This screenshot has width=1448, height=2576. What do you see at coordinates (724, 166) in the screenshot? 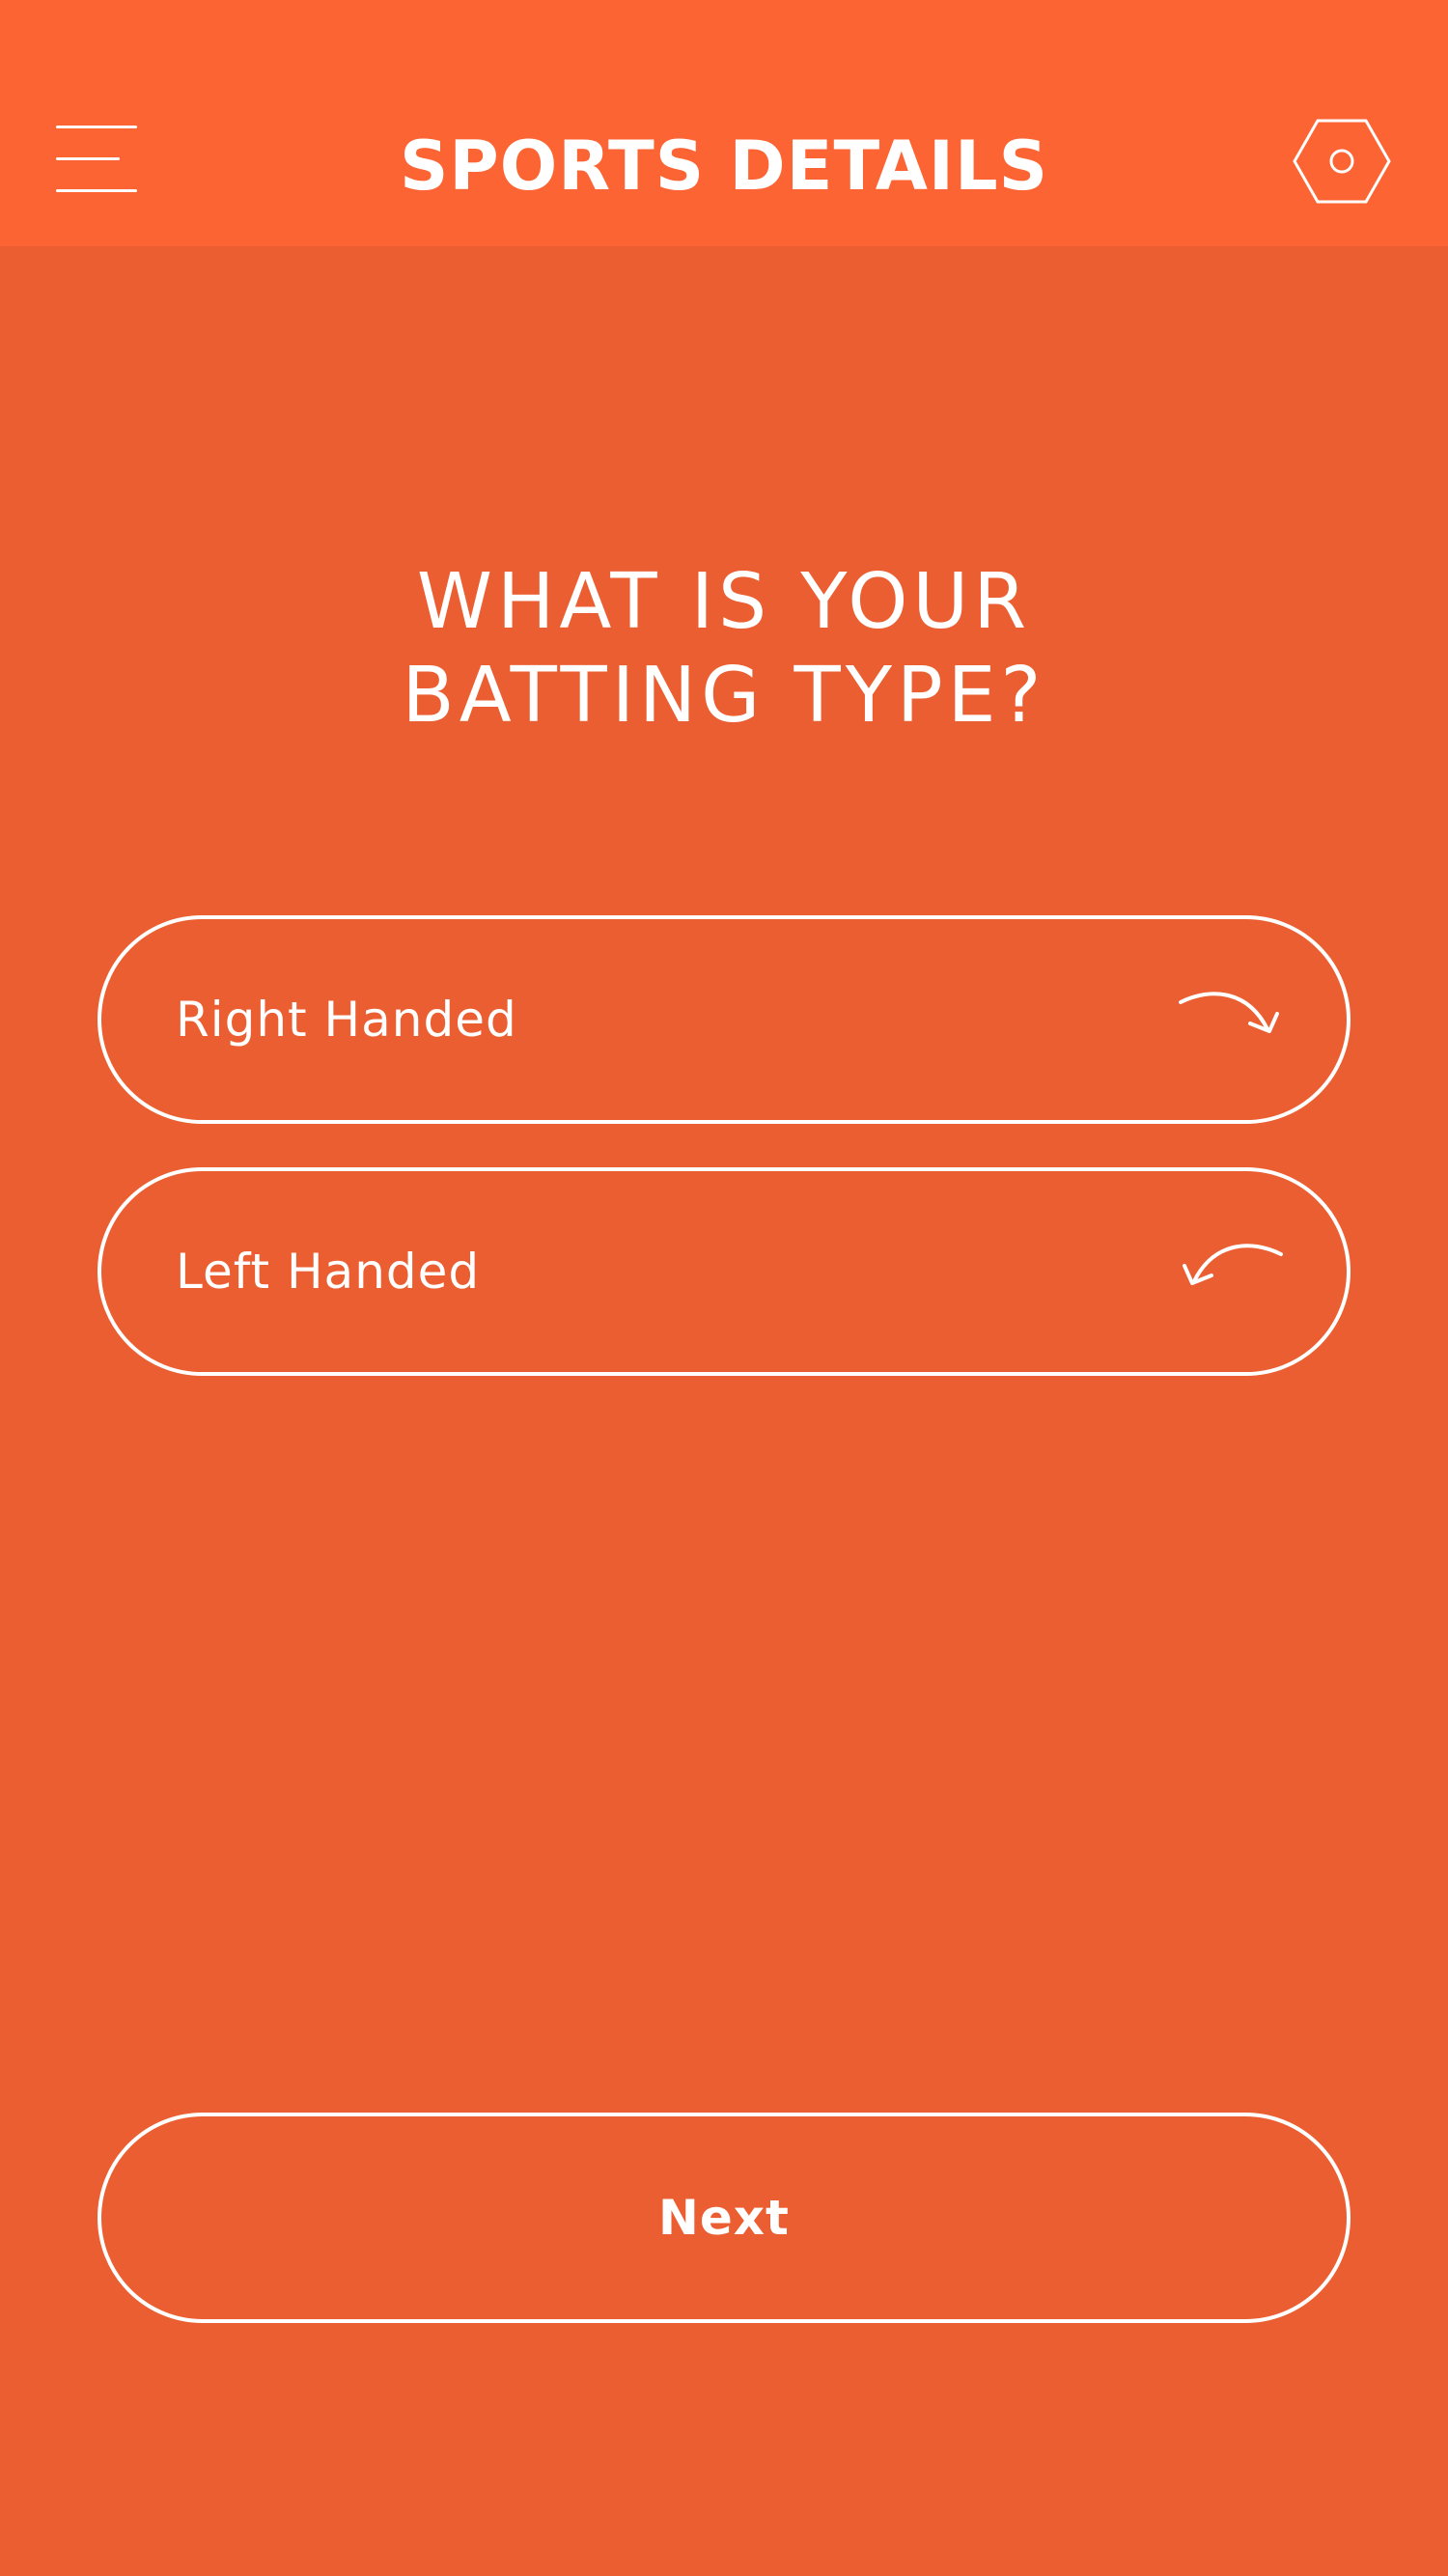
I see `page-title: SPORTS DETAILS` at bounding box center [724, 166].